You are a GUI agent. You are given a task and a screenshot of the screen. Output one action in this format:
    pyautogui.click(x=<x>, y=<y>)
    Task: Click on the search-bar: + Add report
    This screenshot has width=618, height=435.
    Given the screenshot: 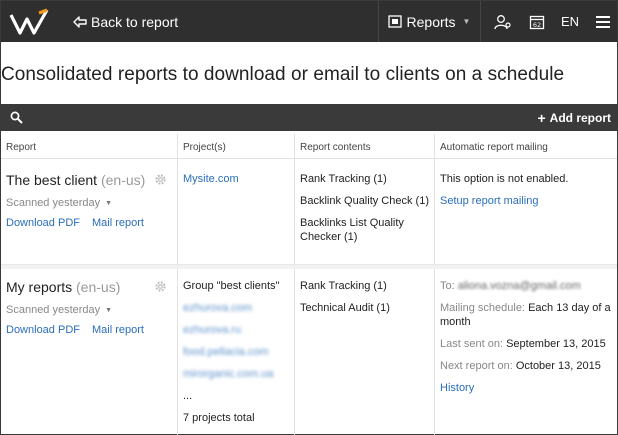 What is the action you would take?
    pyautogui.click(x=309, y=117)
    